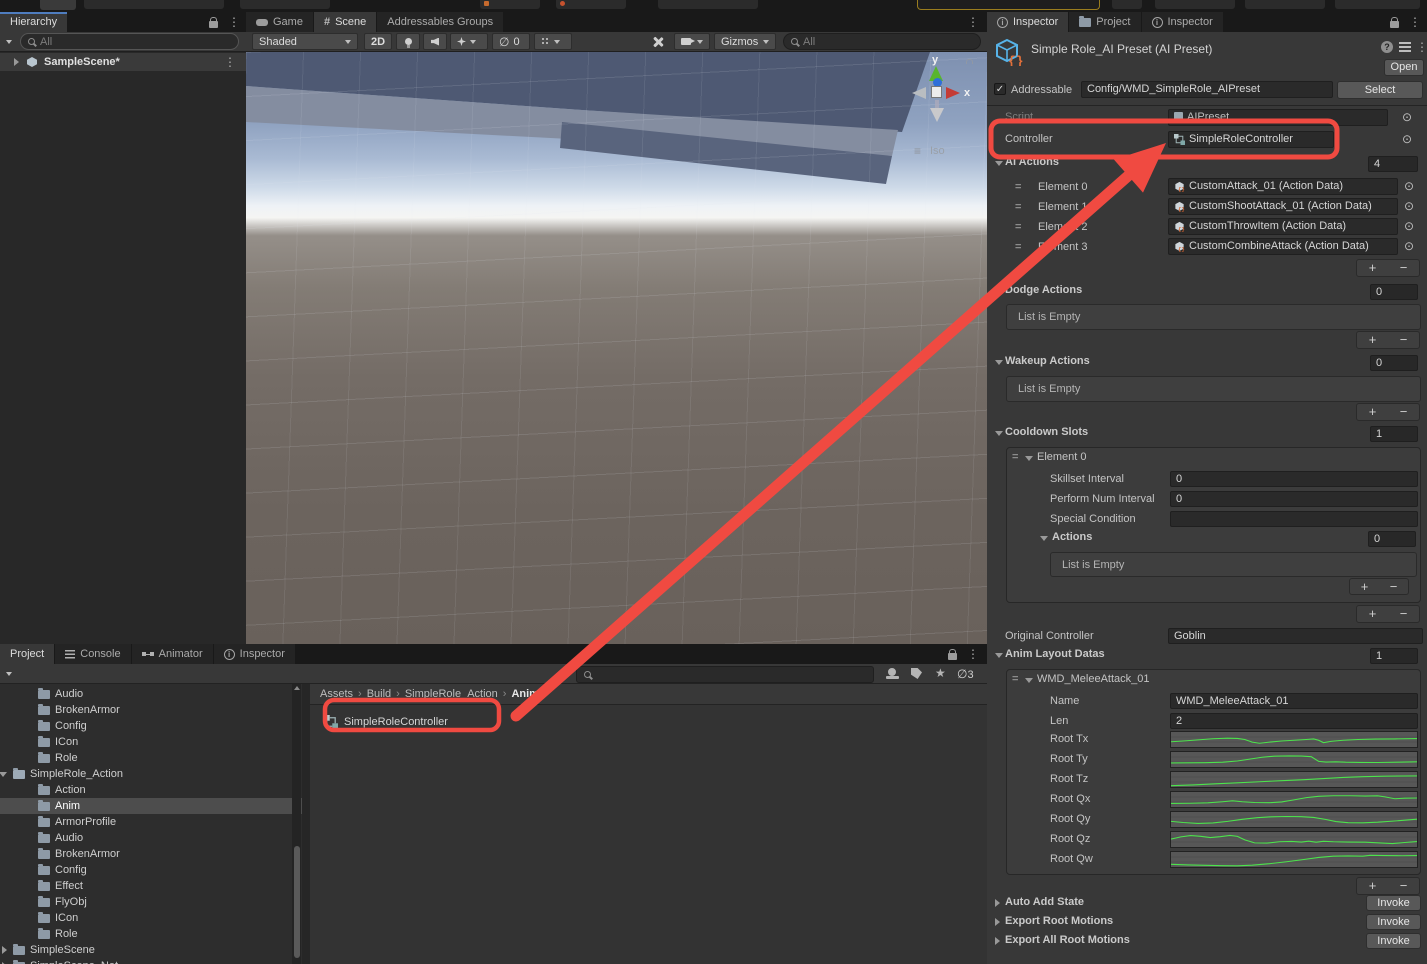 The width and height of the screenshot is (1427, 964). I want to click on search-by-label-icon, so click(916, 673).